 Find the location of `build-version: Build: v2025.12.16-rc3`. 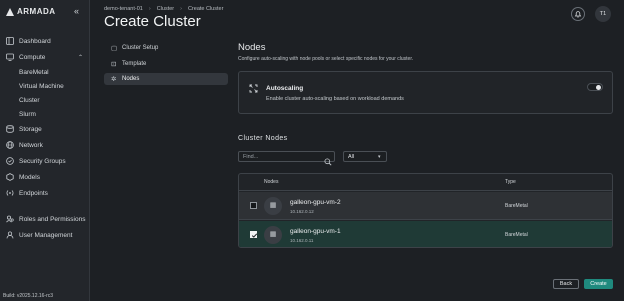

build-version: Build: v2025.12.16-rc3 is located at coordinates (28, 296).